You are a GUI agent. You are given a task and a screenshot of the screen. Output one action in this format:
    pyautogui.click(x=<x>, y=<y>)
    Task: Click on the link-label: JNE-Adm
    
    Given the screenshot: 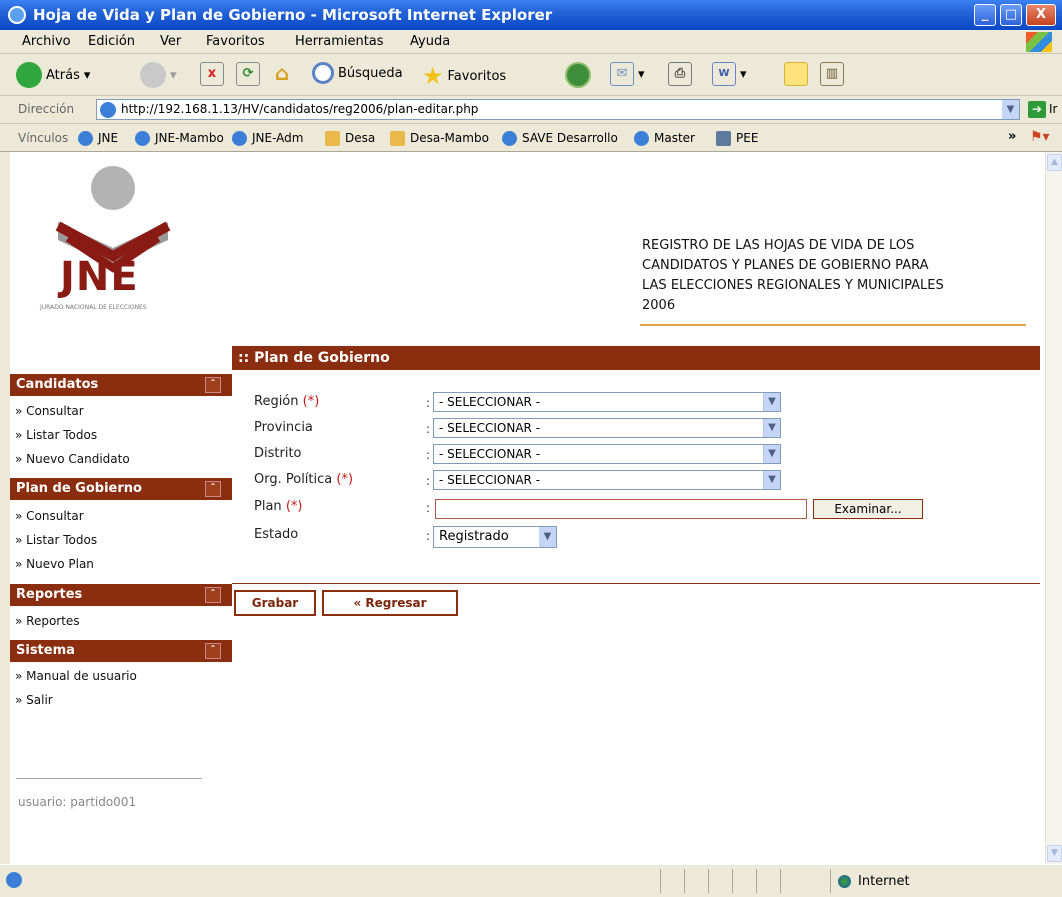 What is the action you would take?
    pyautogui.click(x=278, y=138)
    